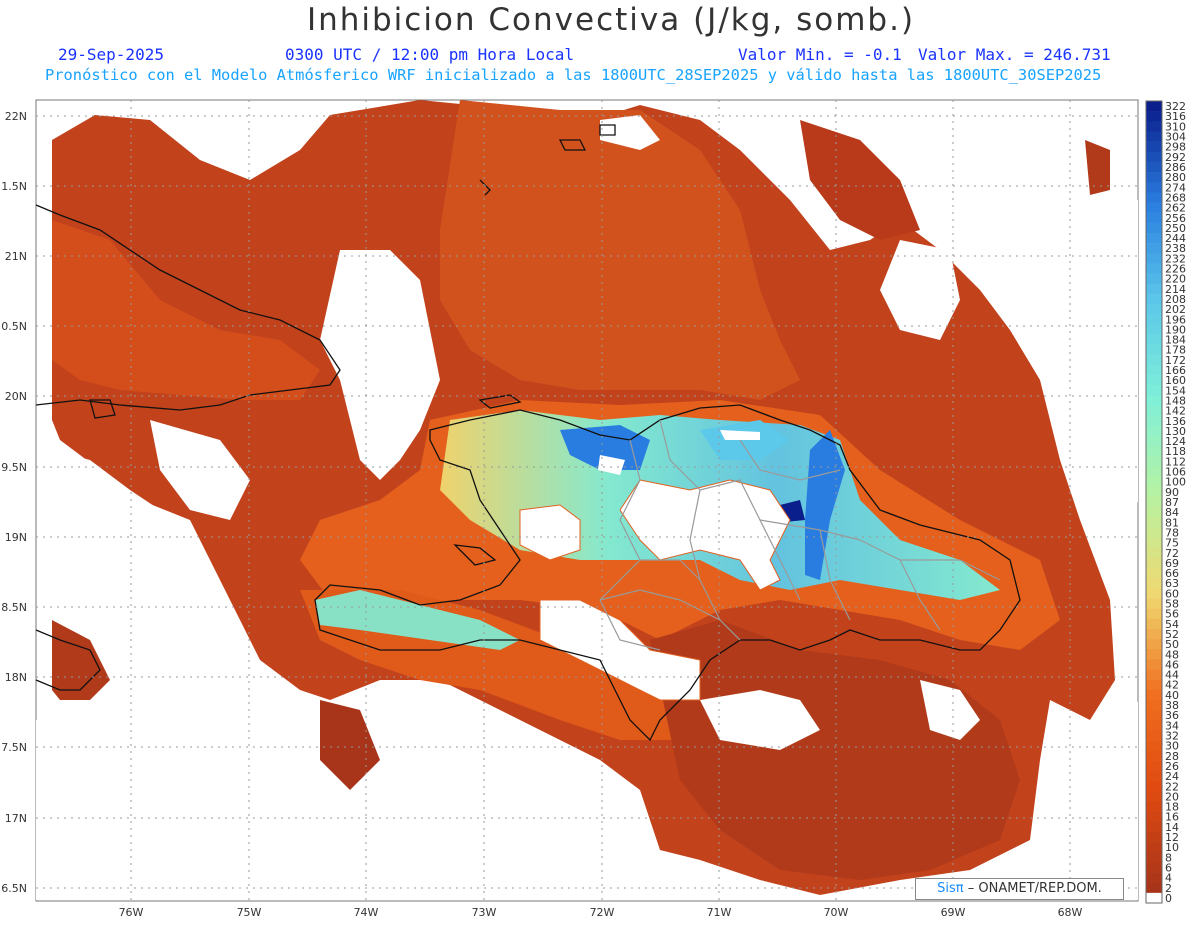  I want to click on lon-label-3: 73W, so click(484, 912).